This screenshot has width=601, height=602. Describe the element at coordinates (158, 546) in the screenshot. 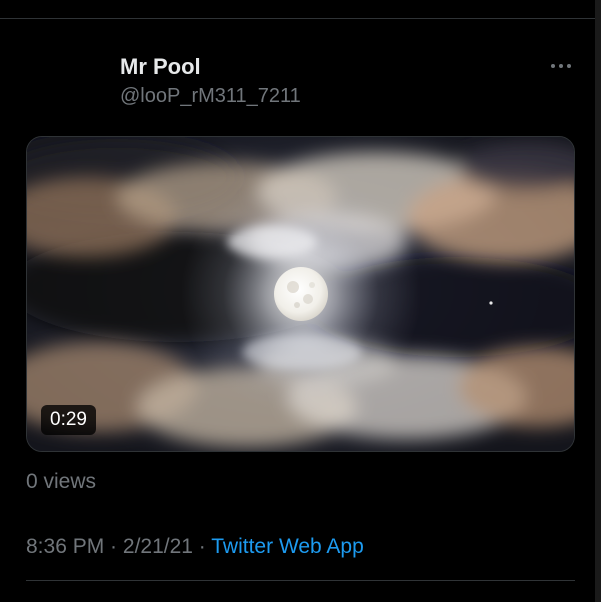

I see `tweet-date: 2/21/21` at that location.